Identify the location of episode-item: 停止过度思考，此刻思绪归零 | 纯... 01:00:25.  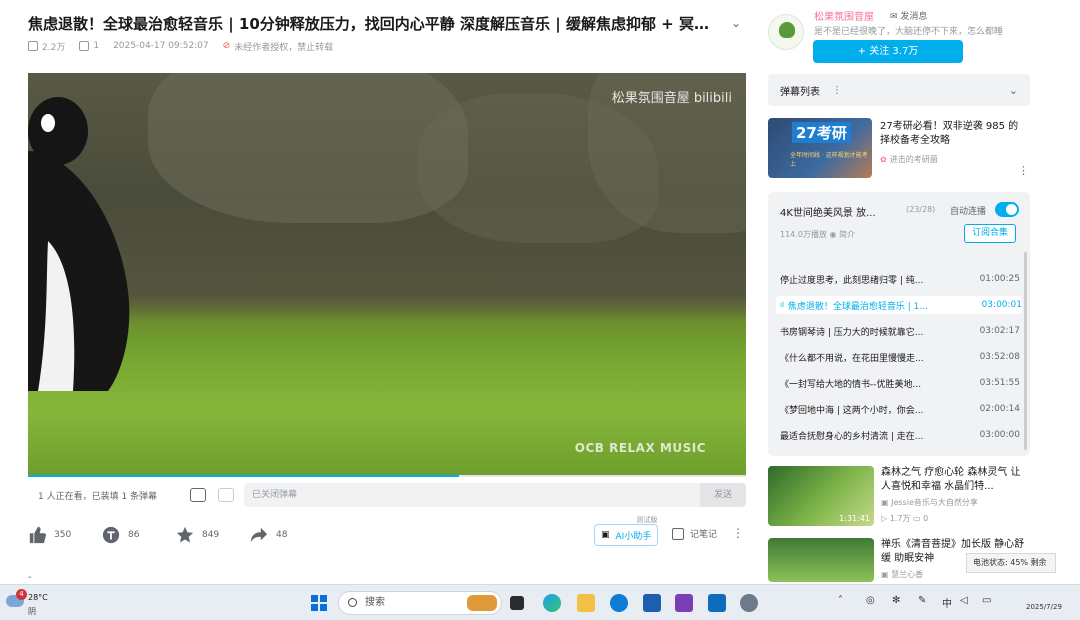
(900, 279).